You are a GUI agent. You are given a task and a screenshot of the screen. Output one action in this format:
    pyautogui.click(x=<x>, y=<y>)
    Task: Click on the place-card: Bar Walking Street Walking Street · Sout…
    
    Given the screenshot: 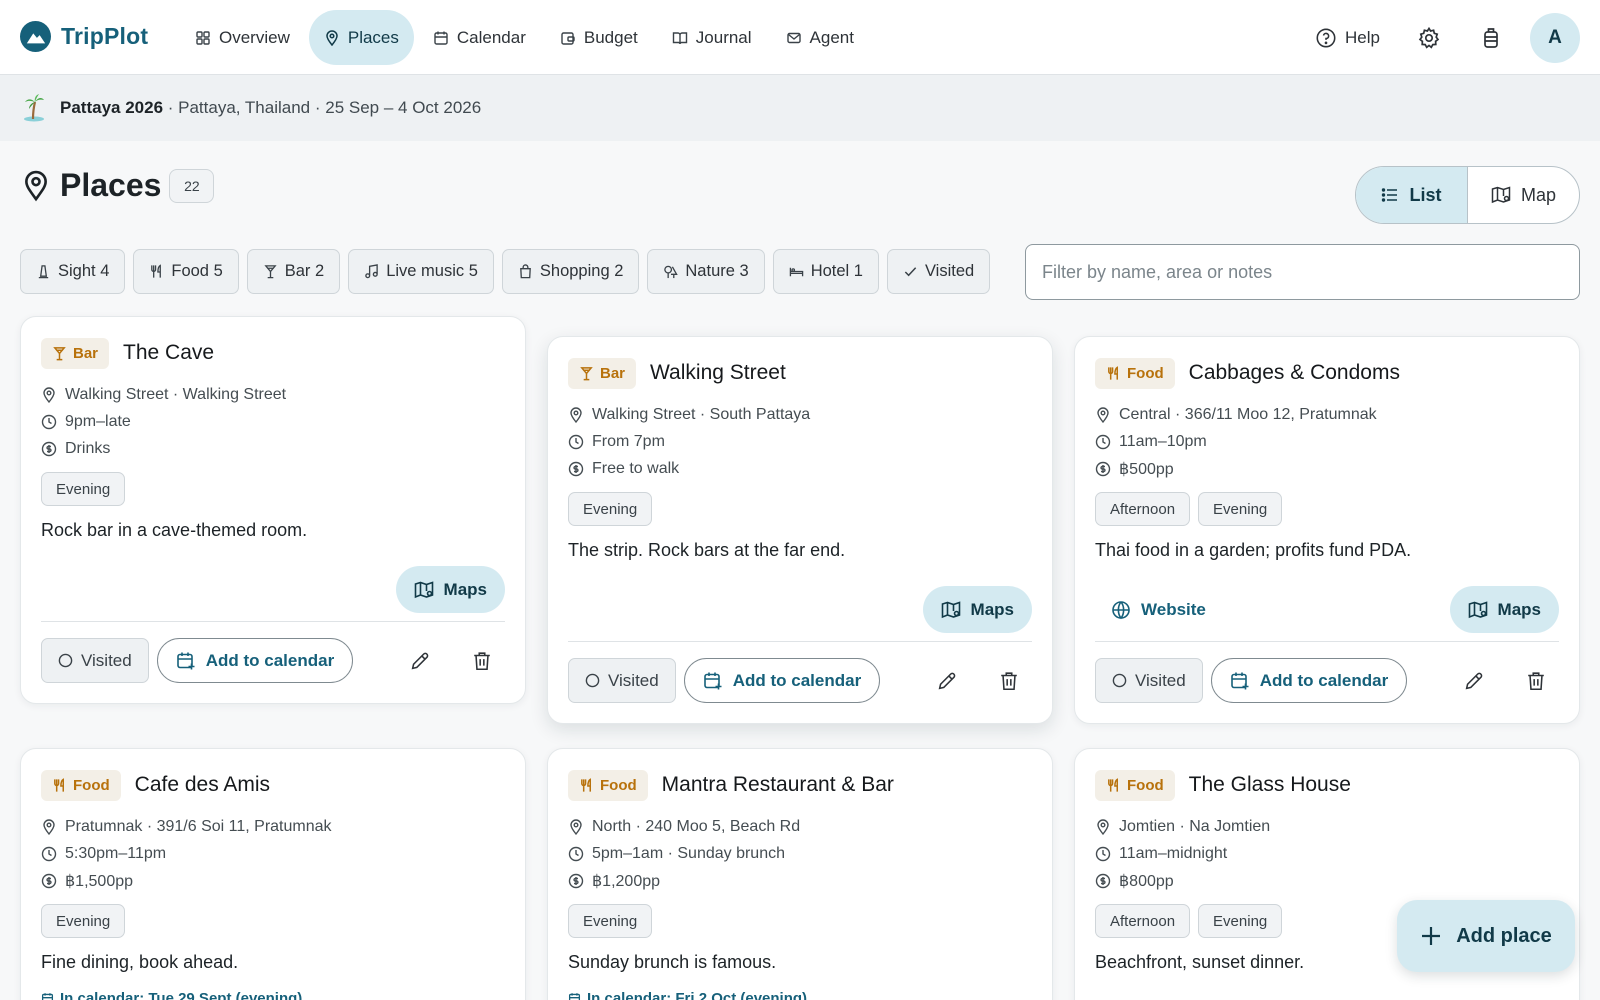 What is the action you would take?
    pyautogui.click(x=800, y=530)
    